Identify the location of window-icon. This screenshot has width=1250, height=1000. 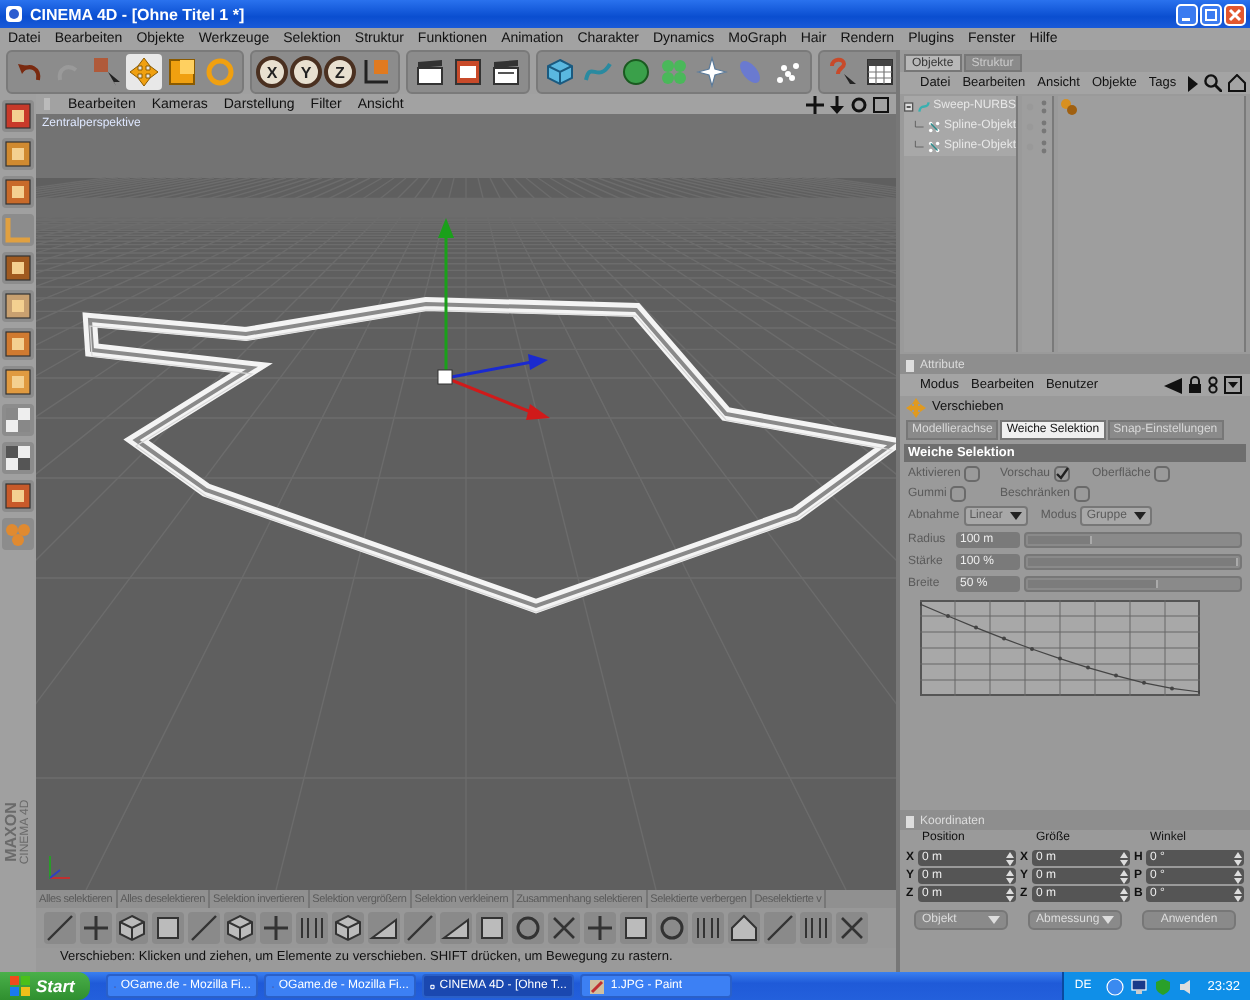
(1233, 385).